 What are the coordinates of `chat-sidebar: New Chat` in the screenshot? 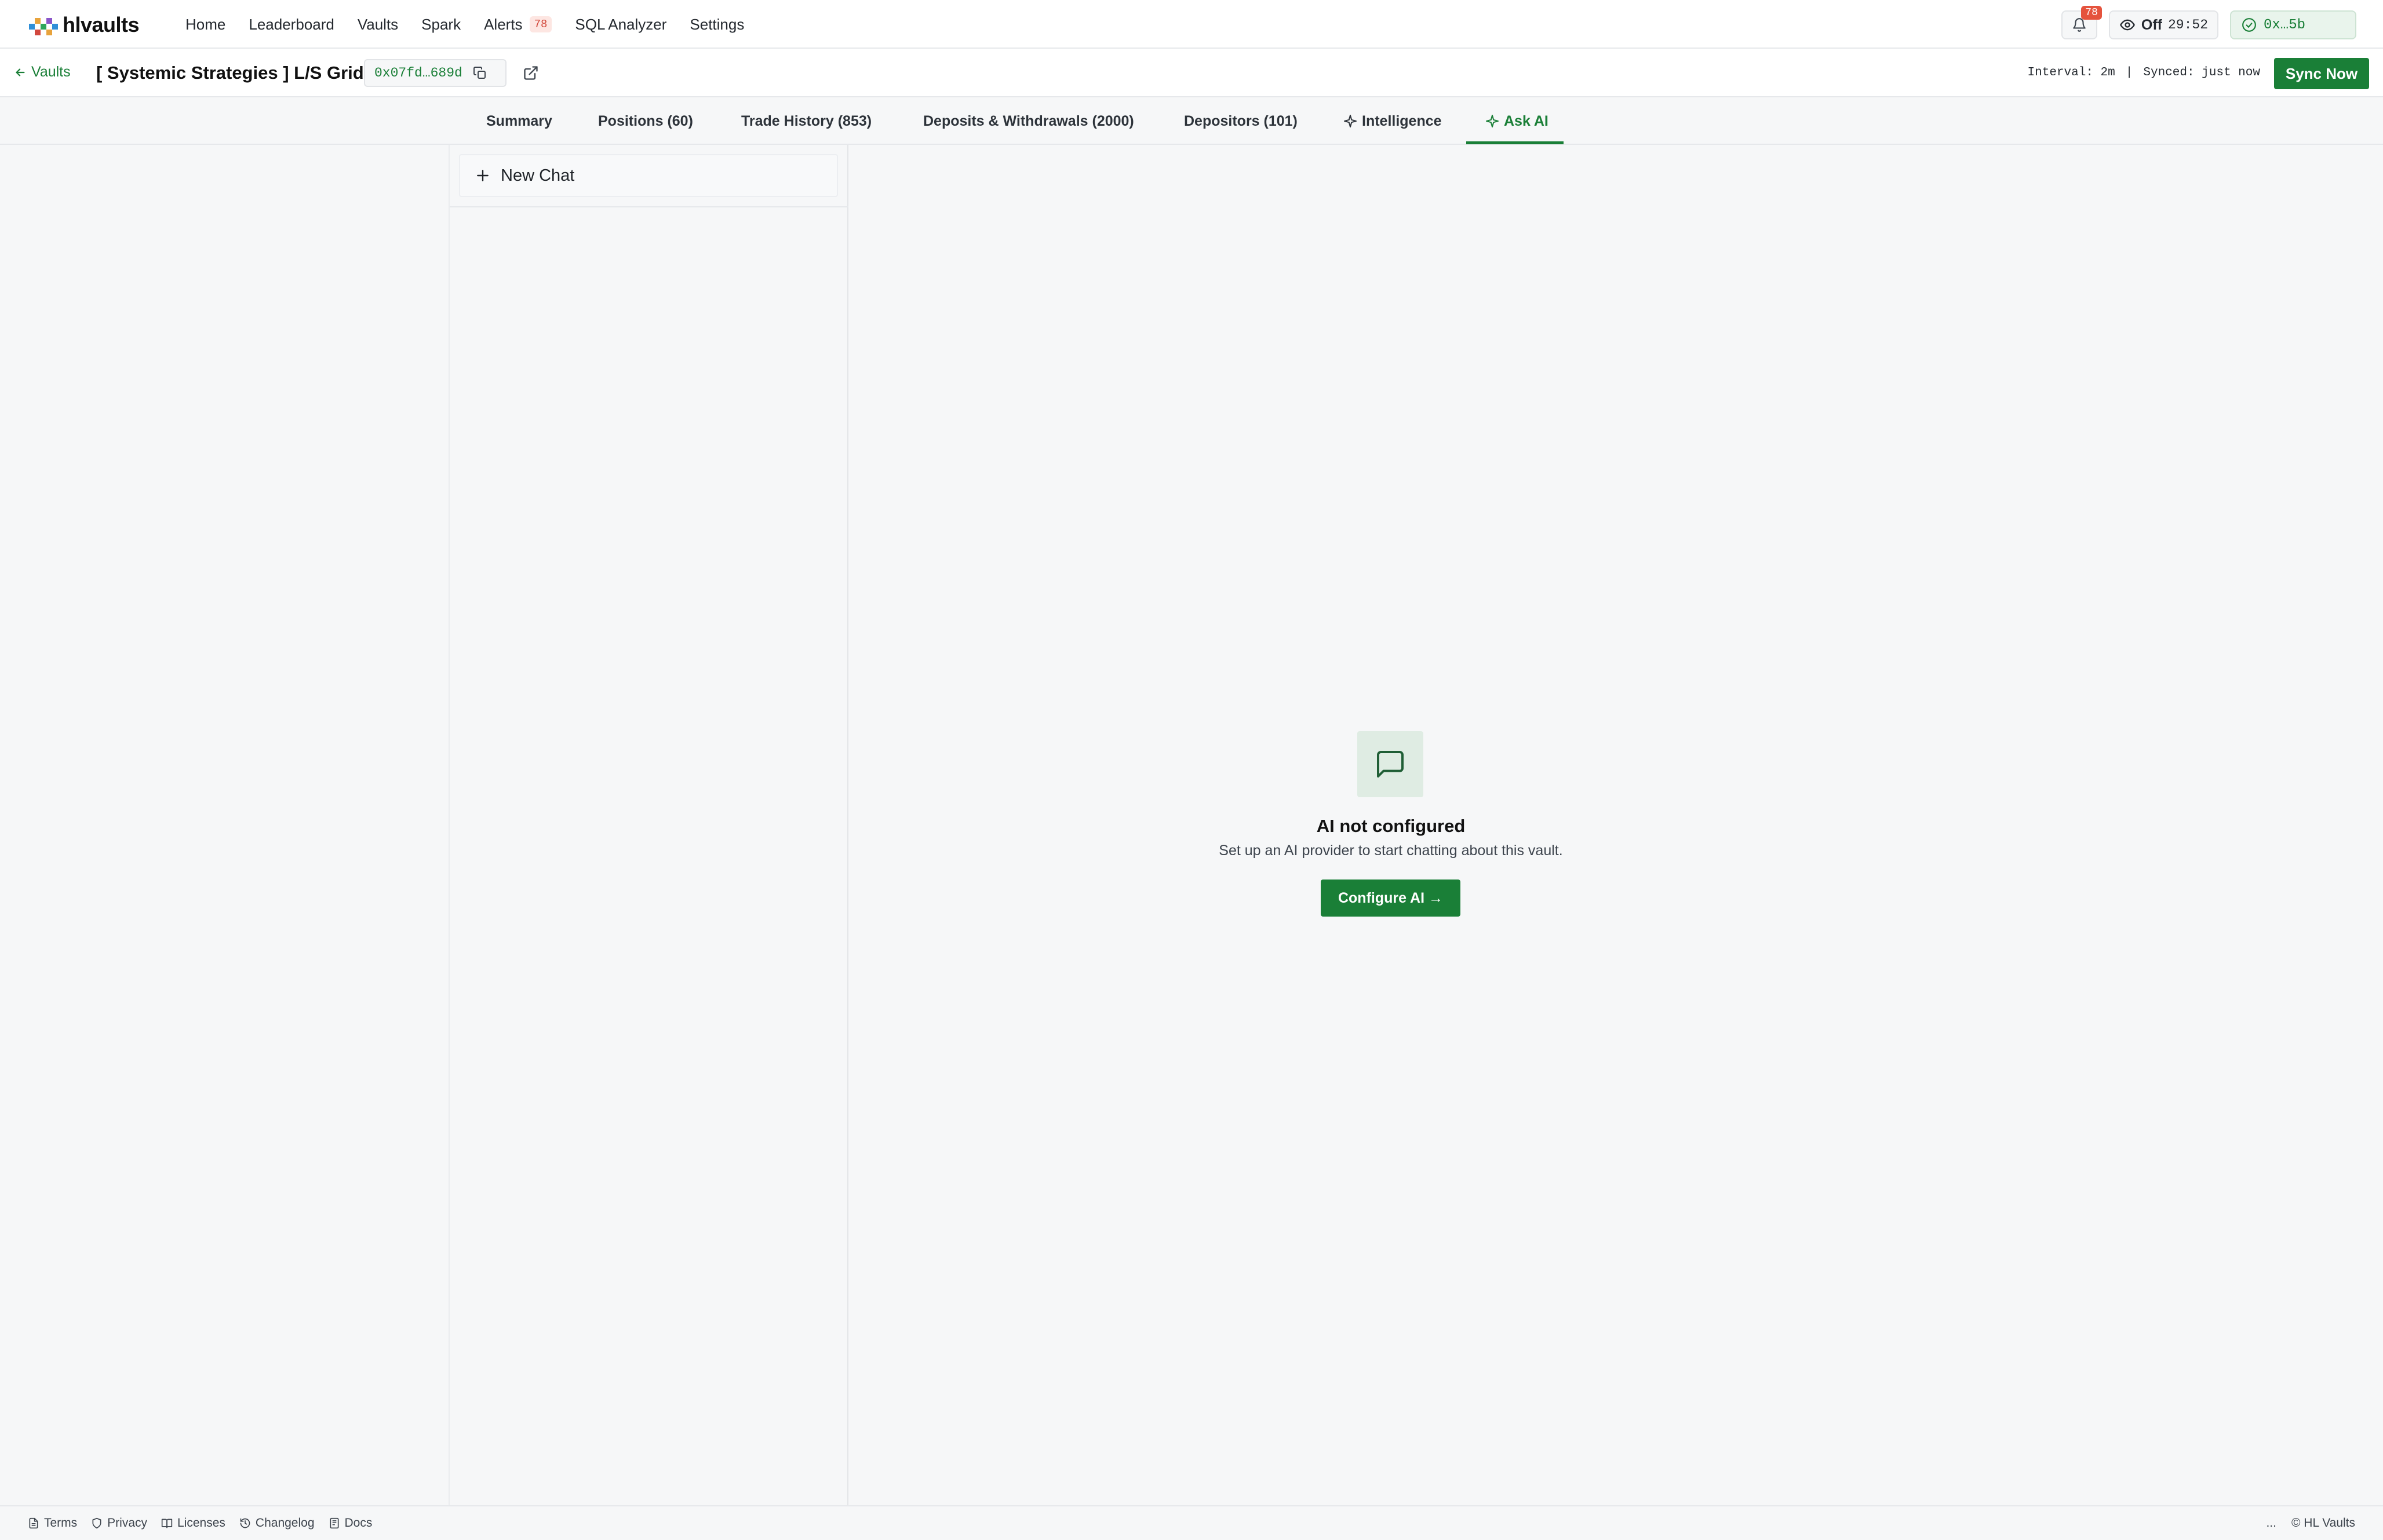 It's located at (649, 825).